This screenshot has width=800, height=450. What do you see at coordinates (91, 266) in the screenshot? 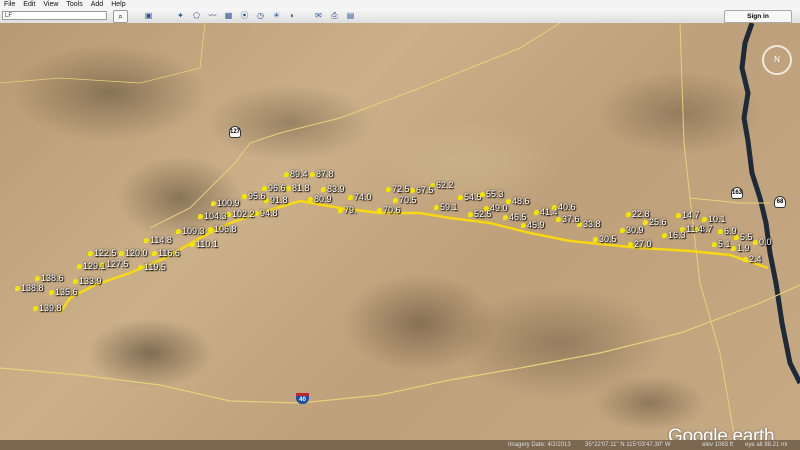
I see `marker-56: 129.1` at bounding box center [91, 266].